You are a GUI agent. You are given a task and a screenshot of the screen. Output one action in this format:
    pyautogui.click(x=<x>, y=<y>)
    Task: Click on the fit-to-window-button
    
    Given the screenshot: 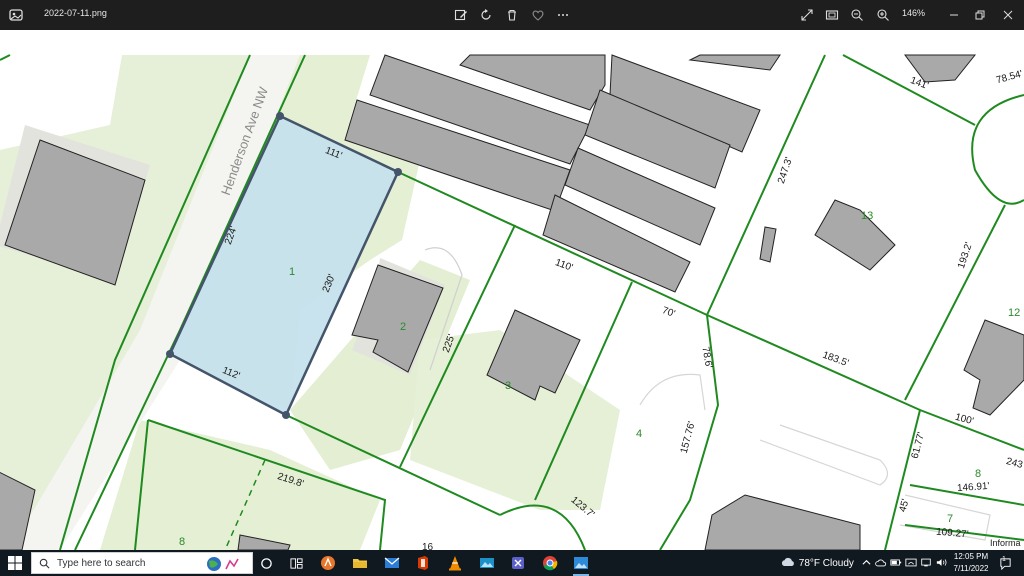 What is the action you would take?
    pyautogui.click(x=832, y=15)
    